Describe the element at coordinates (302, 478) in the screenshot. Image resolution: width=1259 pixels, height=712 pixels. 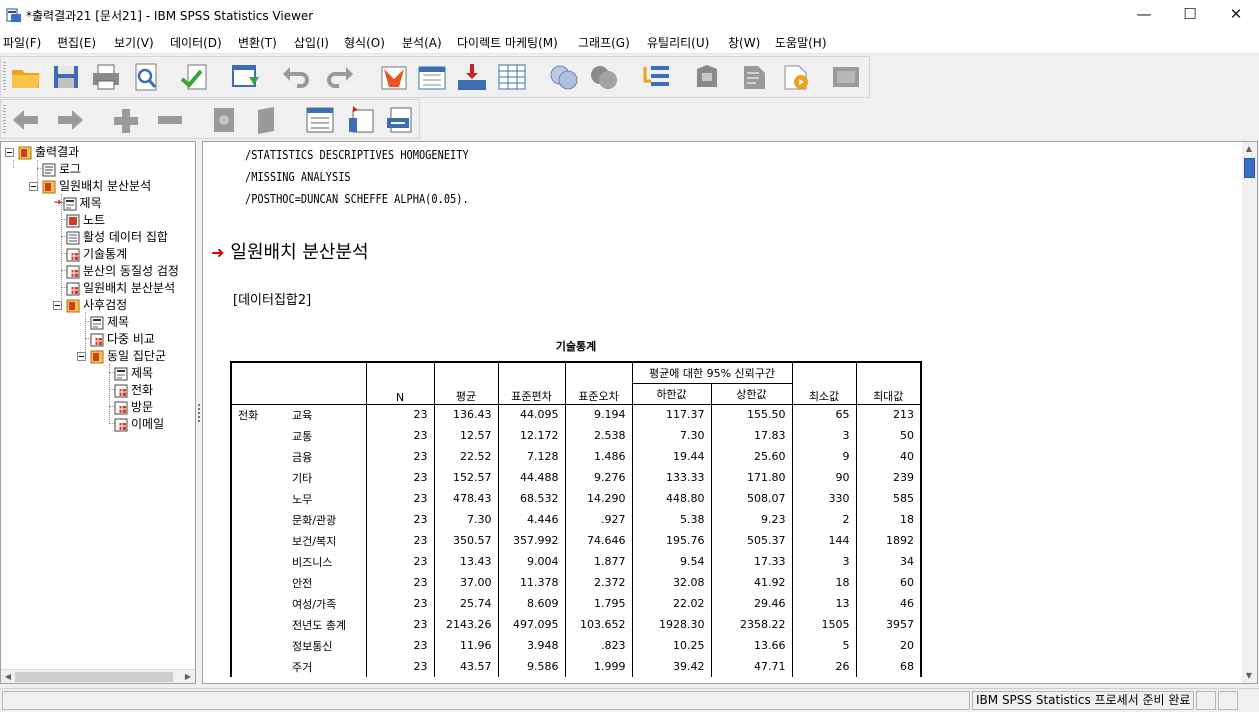
I see `category-cell: 기타` at that location.